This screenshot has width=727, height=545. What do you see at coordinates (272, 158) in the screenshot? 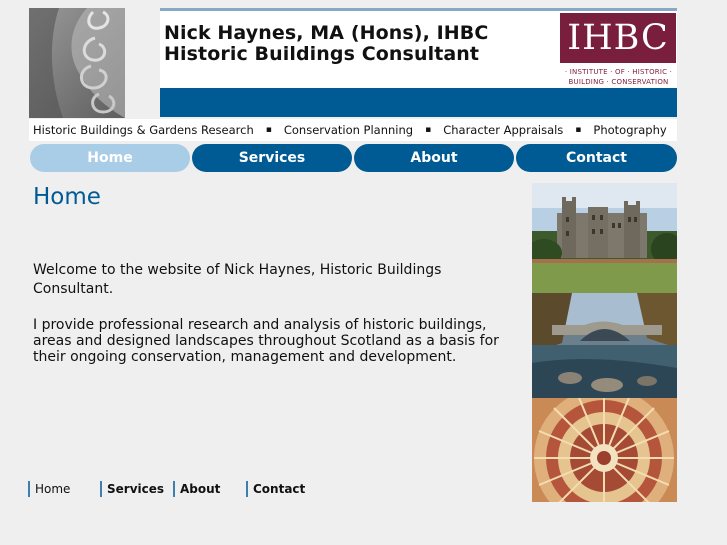
I see `nav-services-button: Services` at bounding box center [272, 158].